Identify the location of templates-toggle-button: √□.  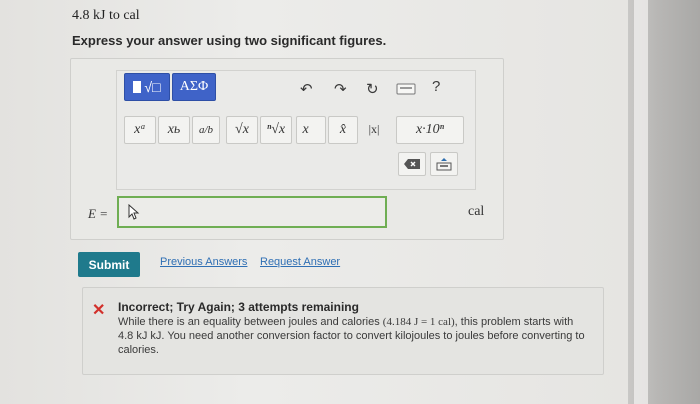
(147, 87).